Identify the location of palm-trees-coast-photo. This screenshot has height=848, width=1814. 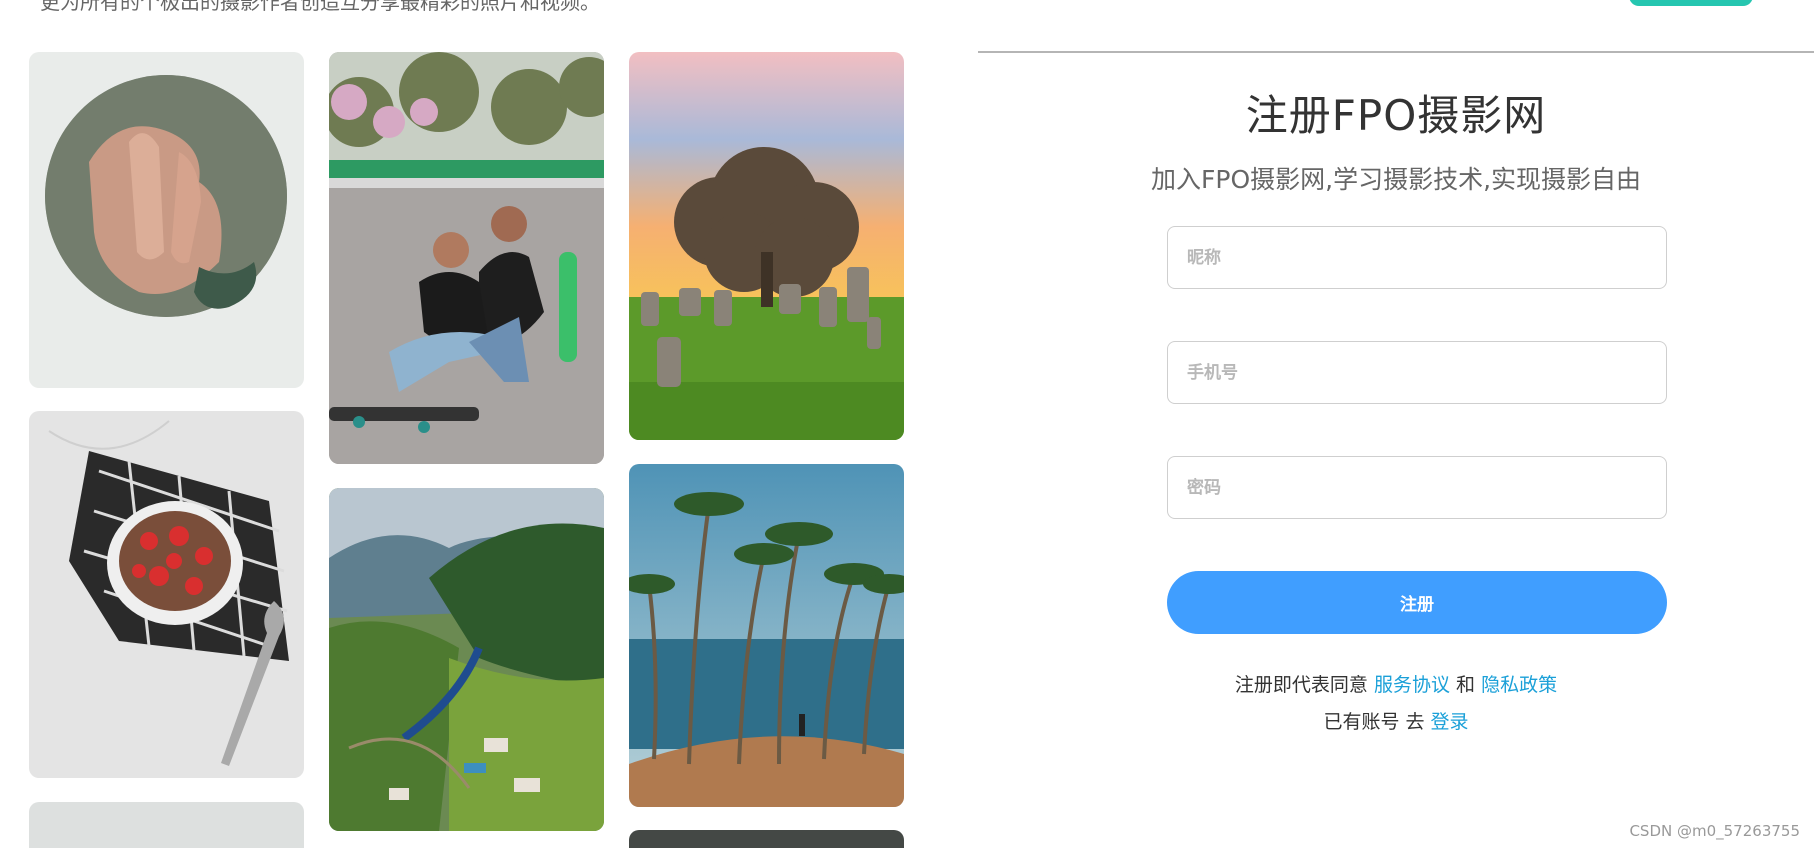
(766, 635).